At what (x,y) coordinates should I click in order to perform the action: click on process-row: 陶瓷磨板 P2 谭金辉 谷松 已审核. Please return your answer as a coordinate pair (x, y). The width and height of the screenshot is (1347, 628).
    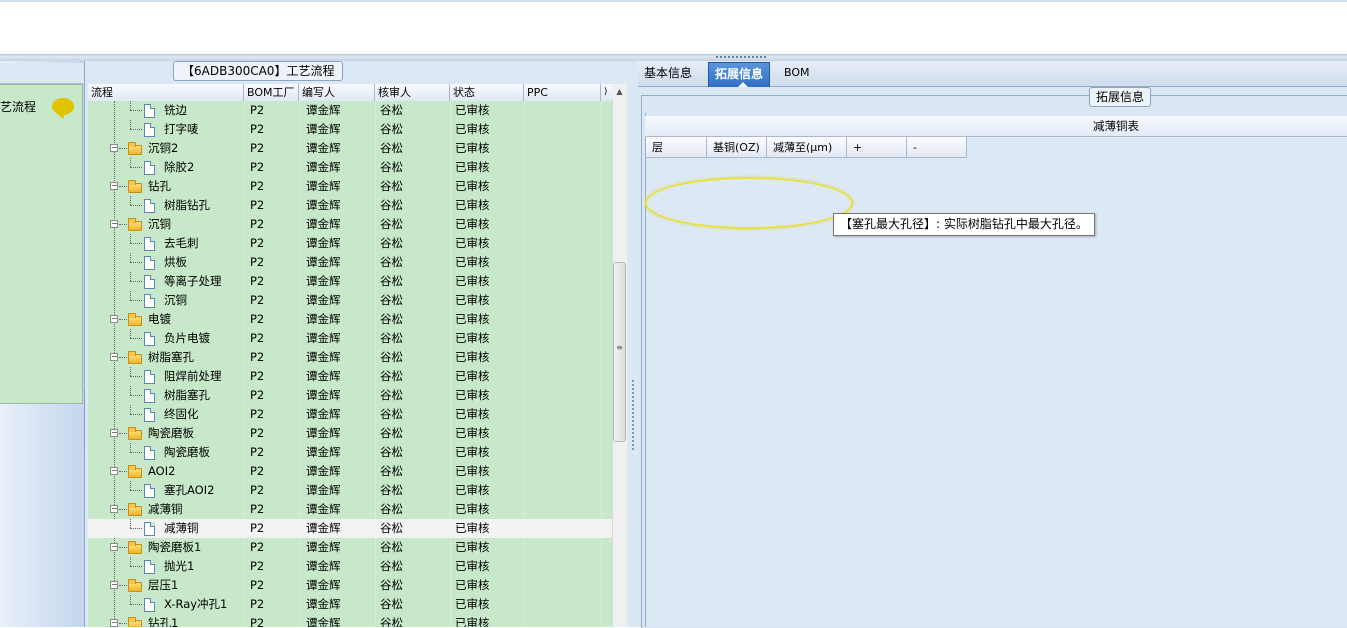
    Looking at the image, I should click on (350, 452).